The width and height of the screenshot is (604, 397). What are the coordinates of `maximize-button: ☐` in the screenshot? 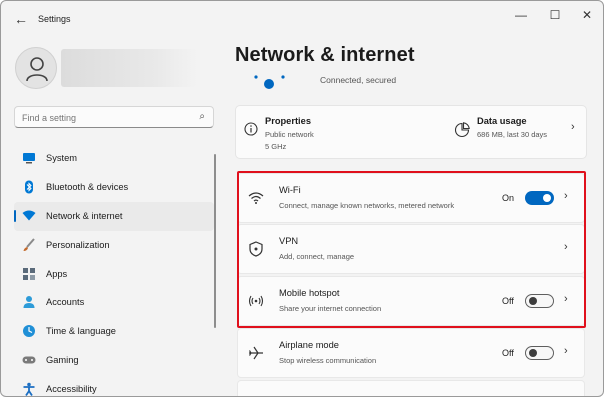 It's located at (555, 15).